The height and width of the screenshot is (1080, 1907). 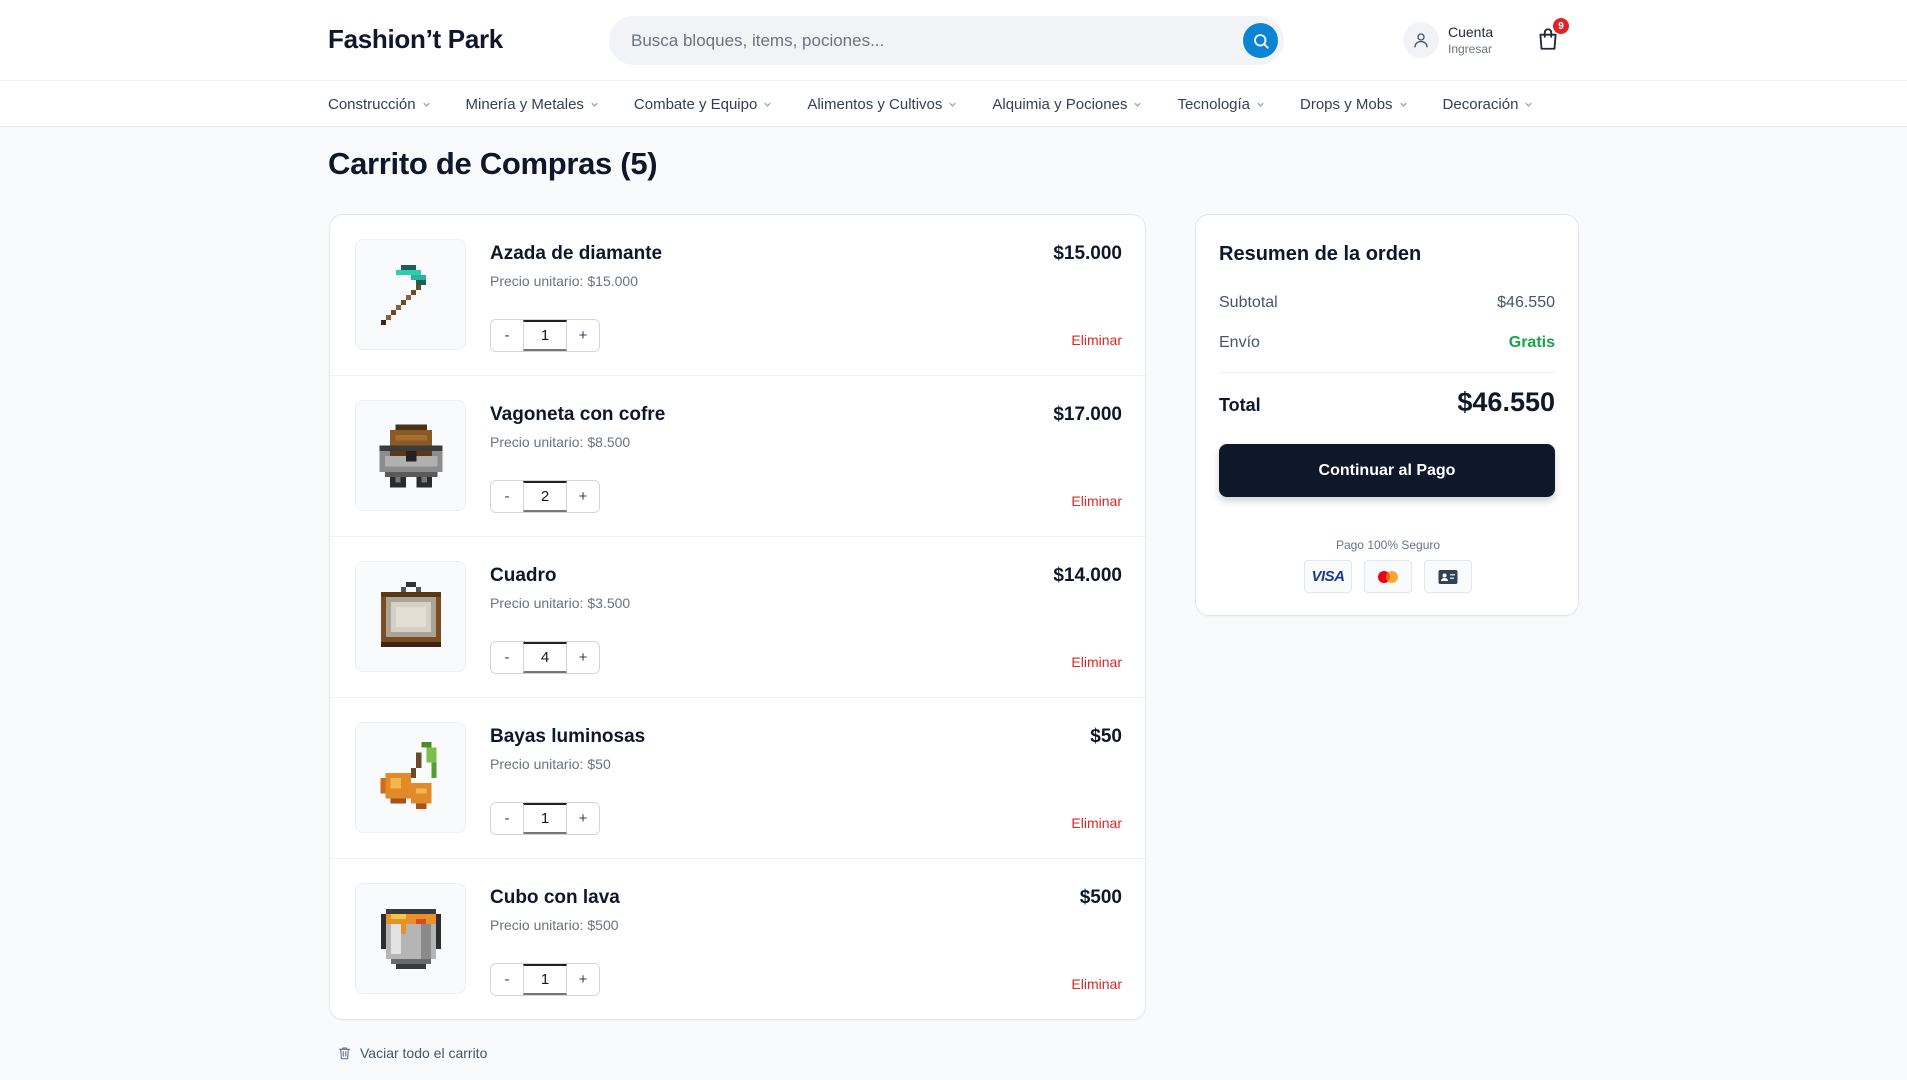 What do you see at coordinates (1531, 342) in the screenshot?
I see `shipping-value: Gratis` at bounding box center [1531, 342].